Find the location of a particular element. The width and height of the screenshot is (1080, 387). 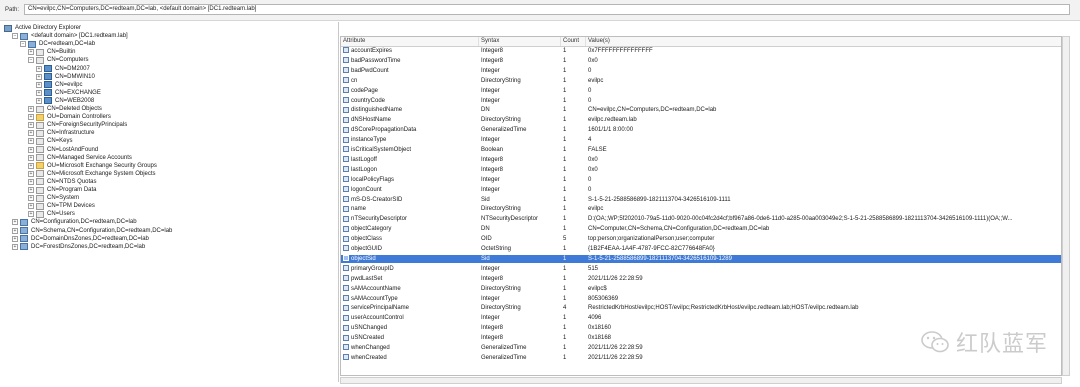

tree-item: + CN=Infrastructure is located at coordinates (61, 133).